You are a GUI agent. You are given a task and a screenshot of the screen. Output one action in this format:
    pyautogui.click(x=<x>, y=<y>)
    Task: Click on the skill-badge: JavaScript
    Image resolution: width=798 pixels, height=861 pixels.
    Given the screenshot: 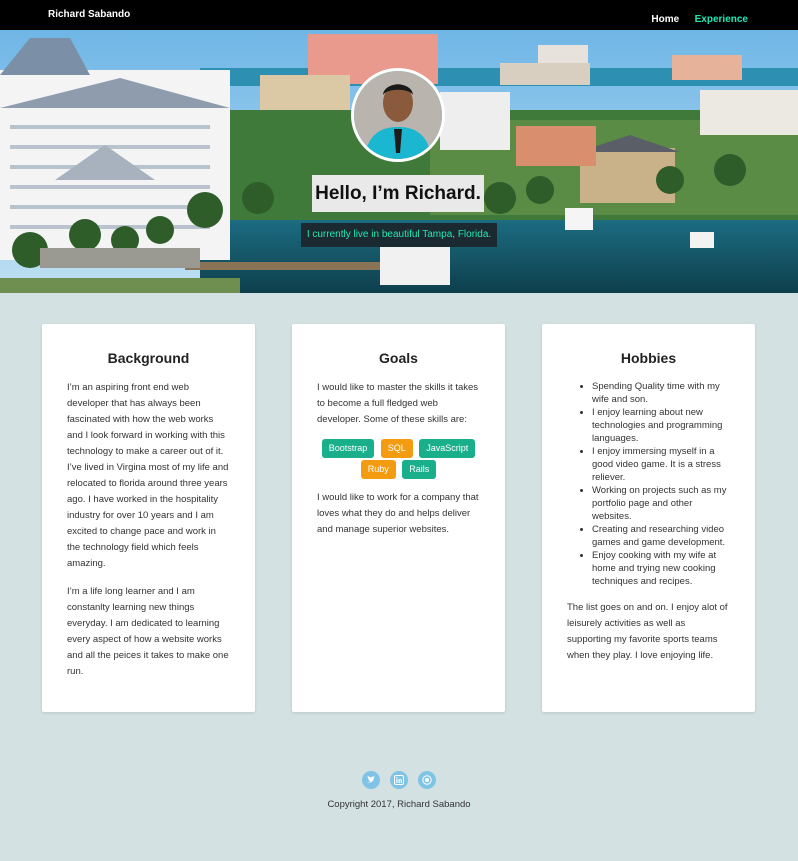 What is the action you would take?
    pyautogui.click(x=447, y=448)
    